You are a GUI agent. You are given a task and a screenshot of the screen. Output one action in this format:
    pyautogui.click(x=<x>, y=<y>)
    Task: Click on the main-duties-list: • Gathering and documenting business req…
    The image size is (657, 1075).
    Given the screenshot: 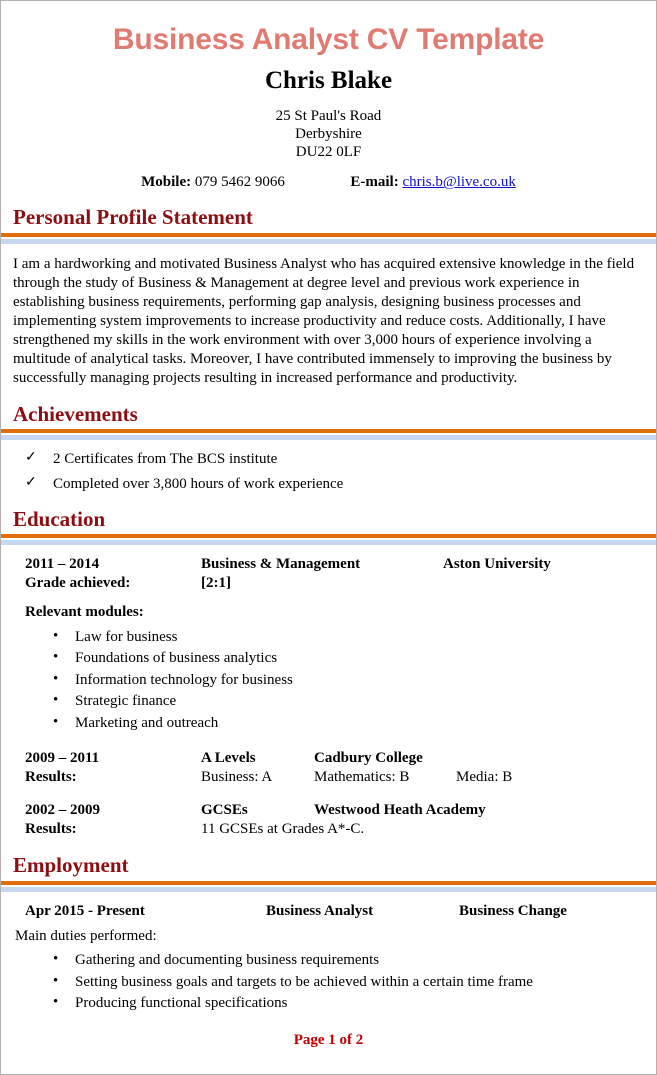 What is the action you would take?
    pyautogui.click(x=328, y=982)
    